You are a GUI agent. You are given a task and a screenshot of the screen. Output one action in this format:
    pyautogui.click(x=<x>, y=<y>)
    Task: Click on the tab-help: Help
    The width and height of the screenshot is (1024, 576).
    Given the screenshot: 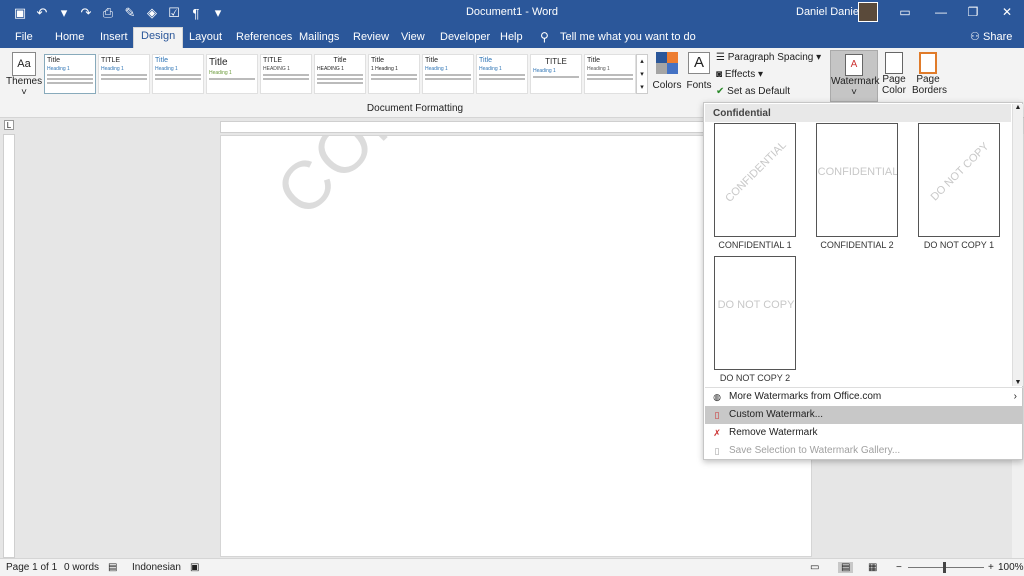 What is the action you would take?
    pyautogui.click(x=511, y=38)
    